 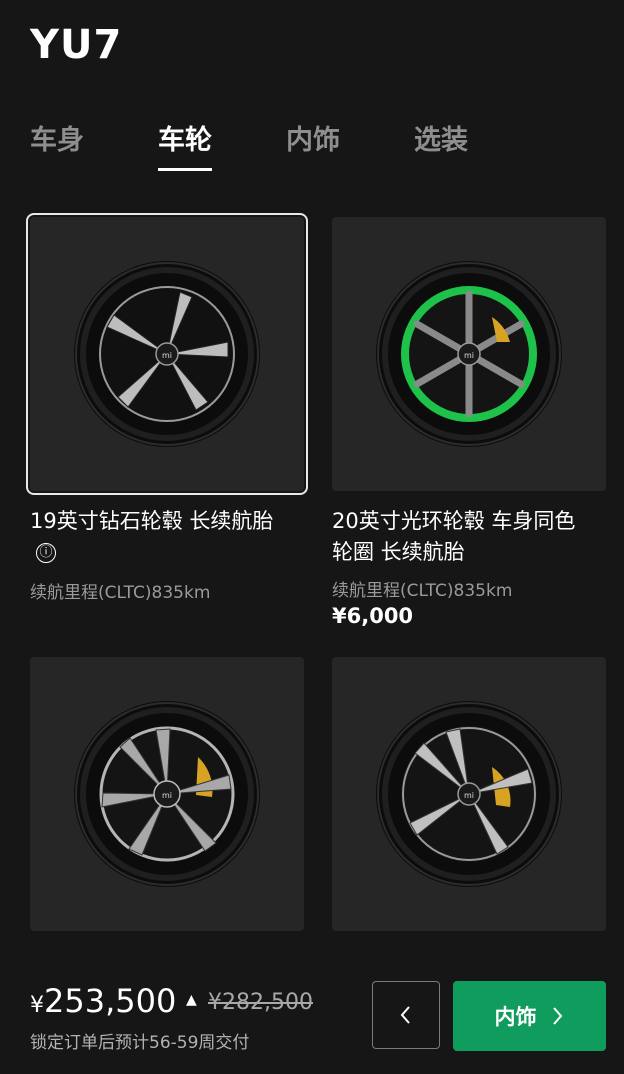 I want to click on wheel-3-image: mi, so click(x=167, y=794).